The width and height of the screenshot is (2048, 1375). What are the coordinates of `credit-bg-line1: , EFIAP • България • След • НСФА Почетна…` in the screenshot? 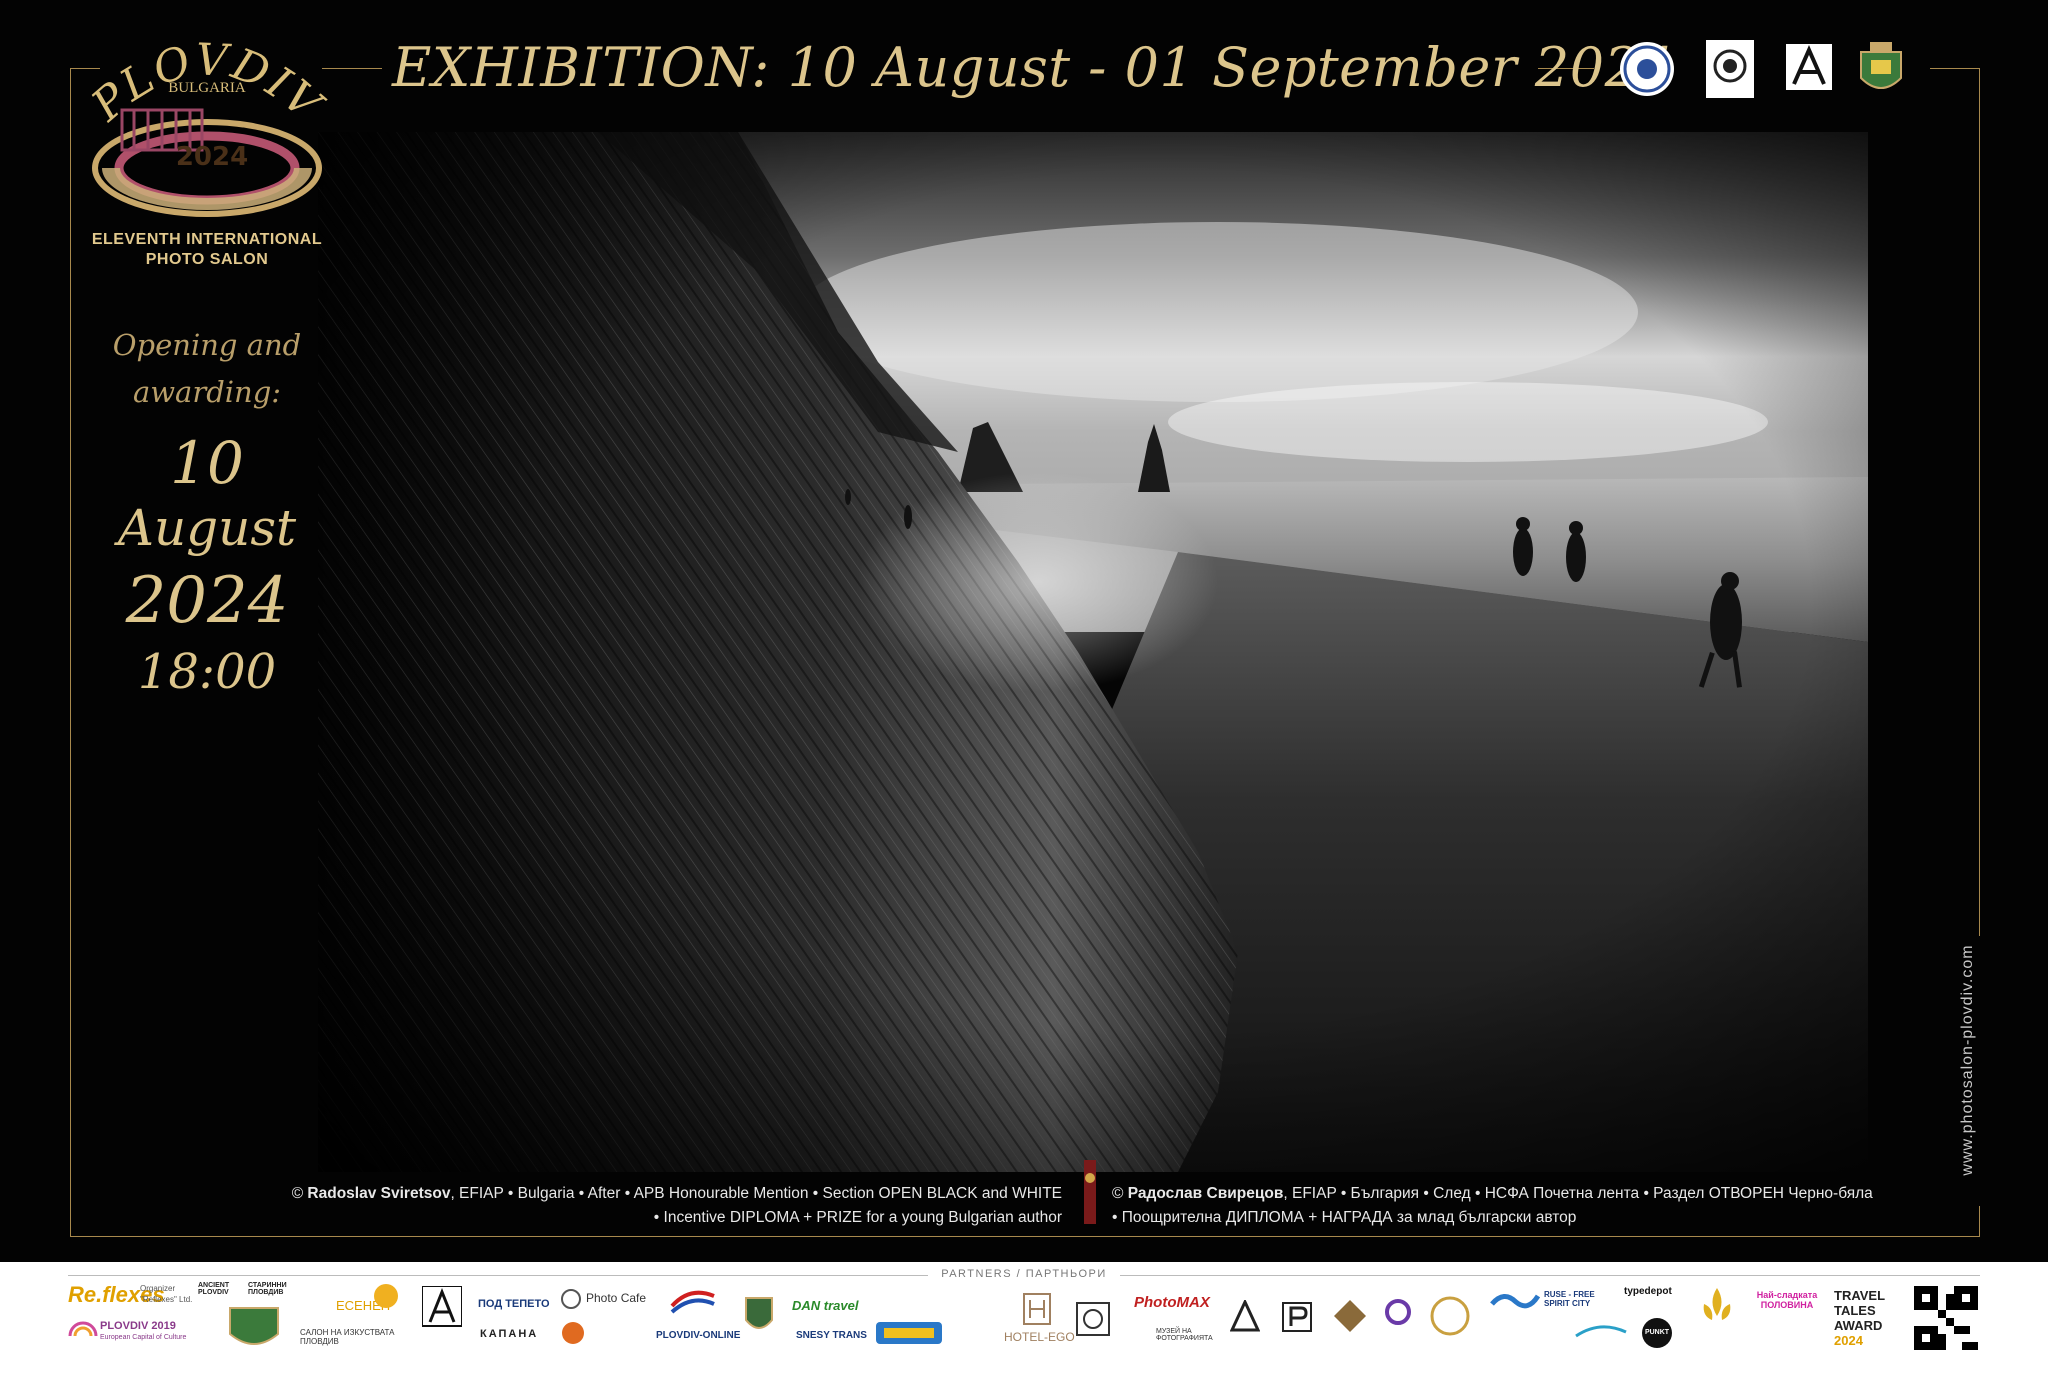 It's located at (1578, 1193).